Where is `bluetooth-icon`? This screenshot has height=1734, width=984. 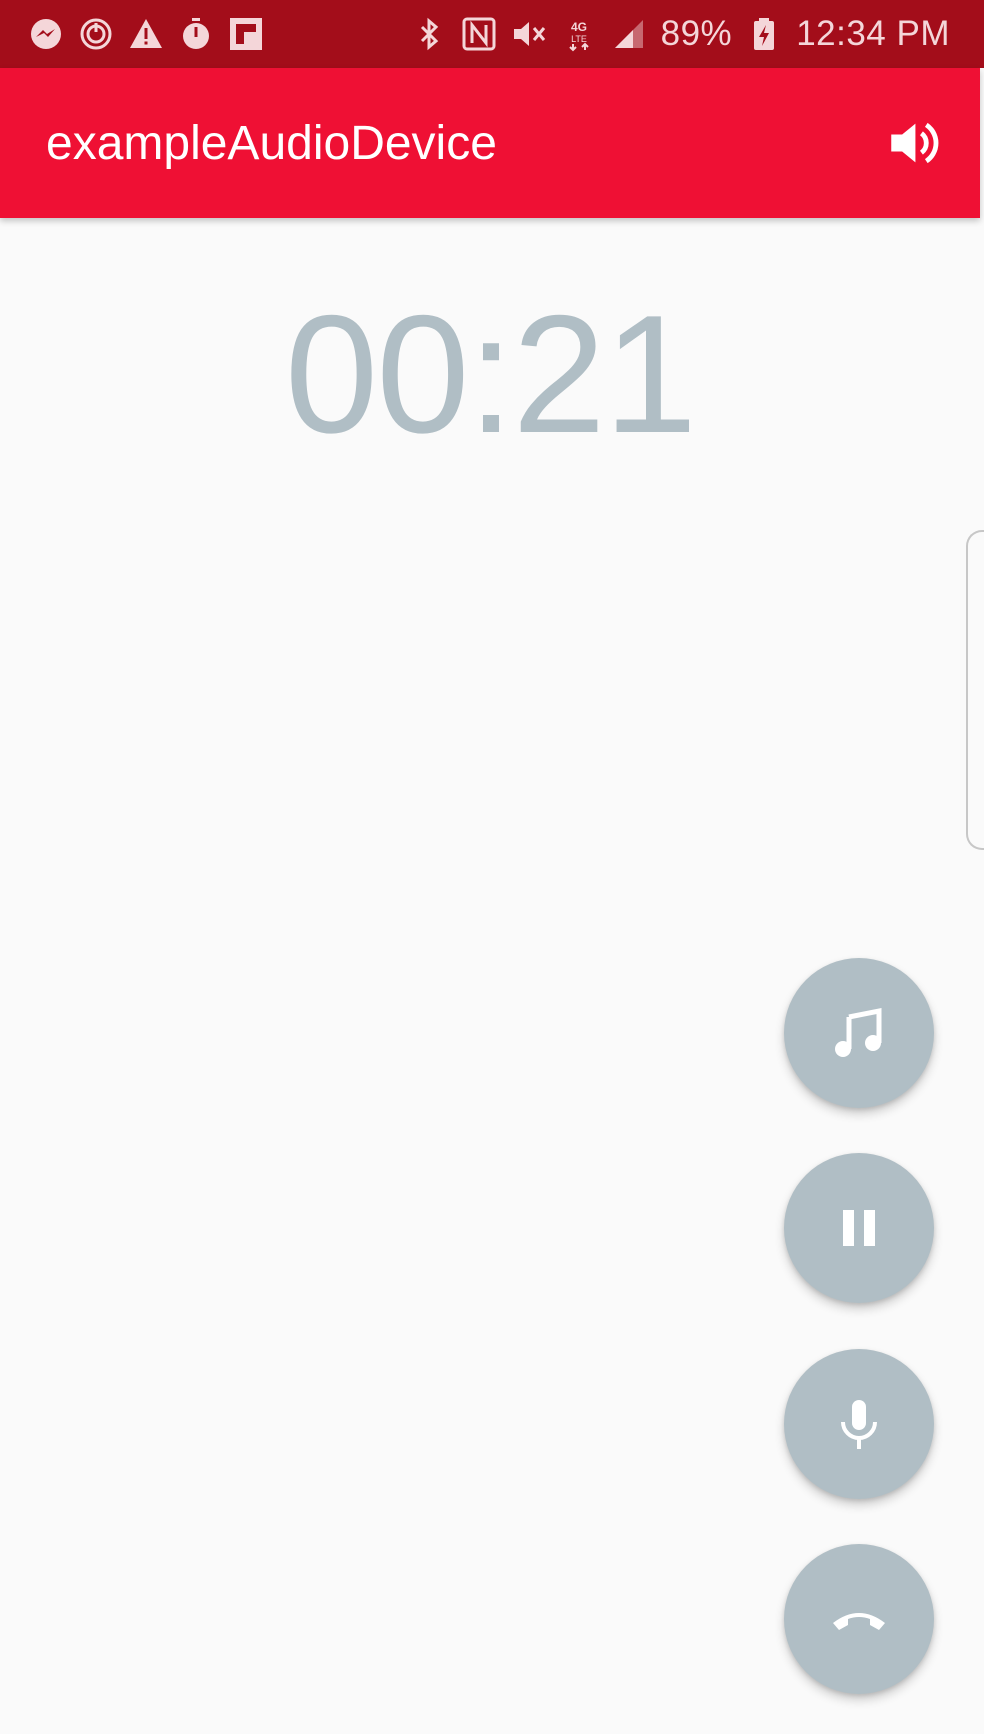
bluetooth-icon is located at coordinates (429, 34).